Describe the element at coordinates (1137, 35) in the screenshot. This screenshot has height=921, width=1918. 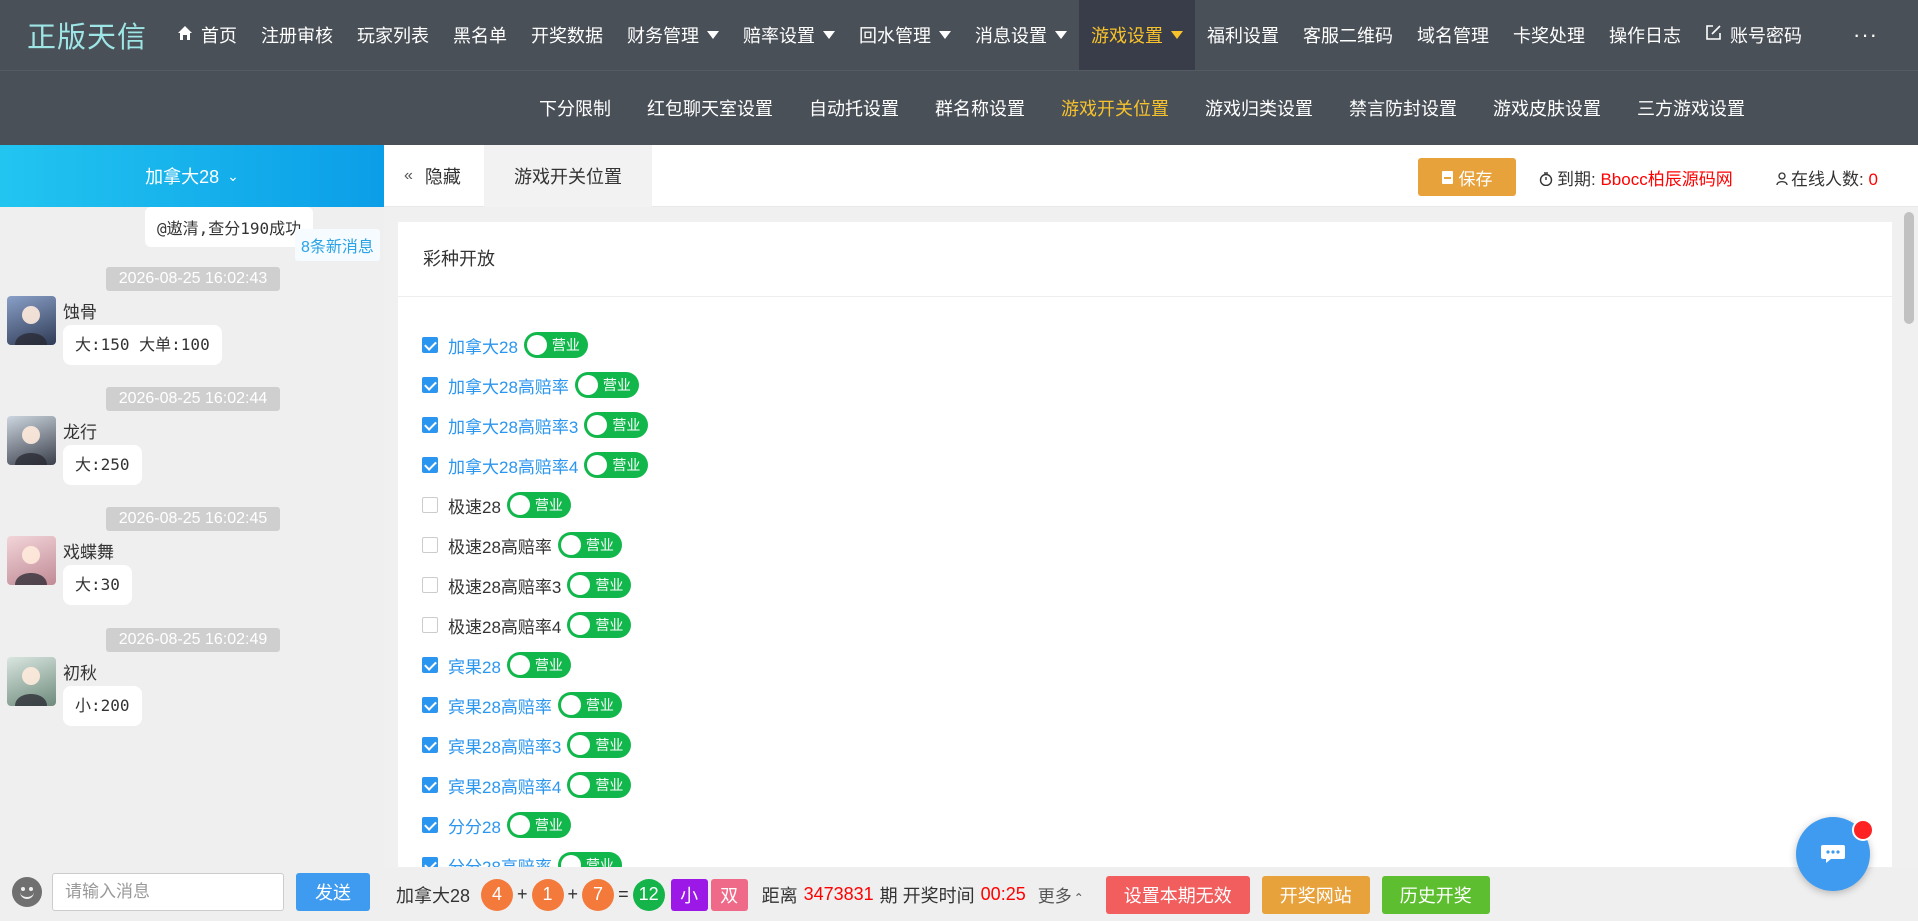
I see `nav-item-9: 游戏设置` at that location.